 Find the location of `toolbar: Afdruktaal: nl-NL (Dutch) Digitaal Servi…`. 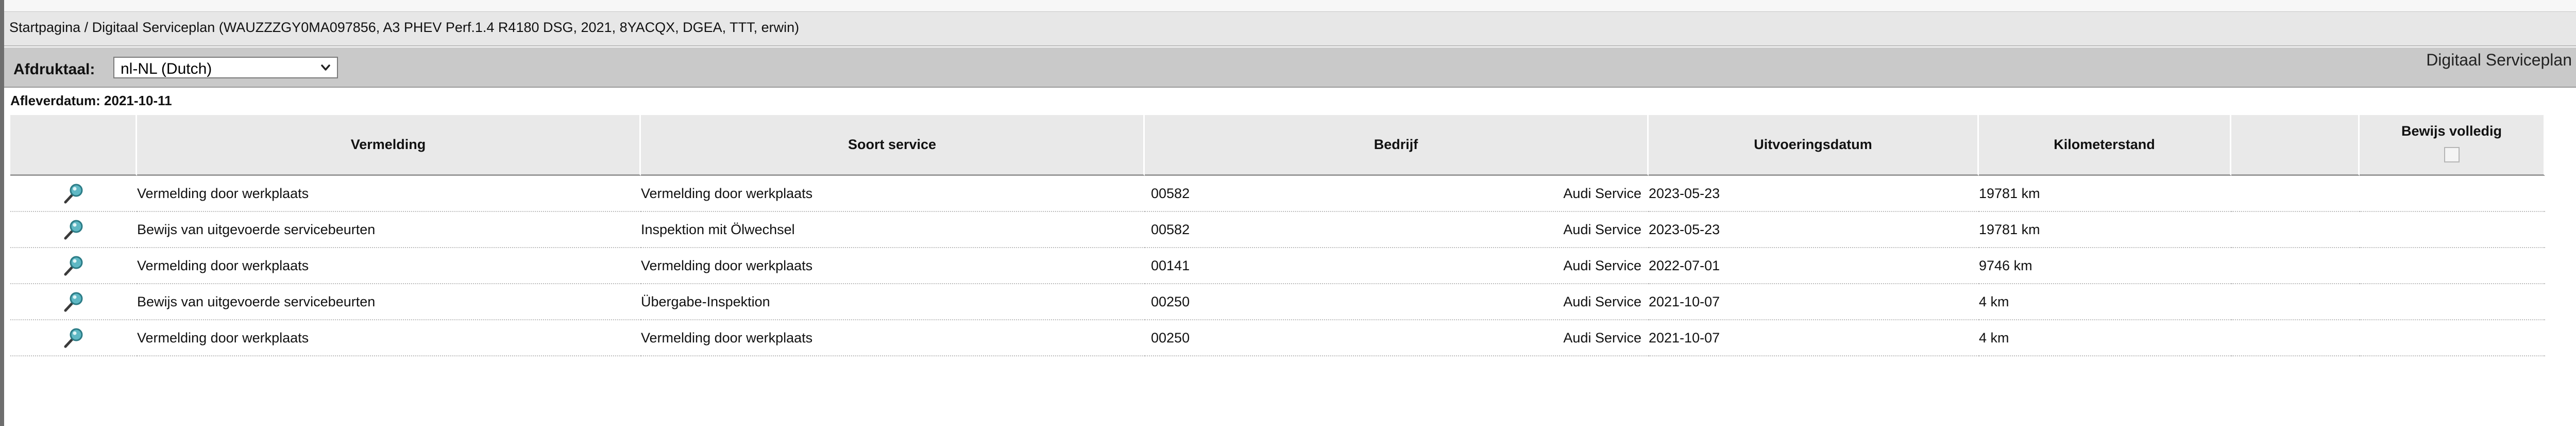

toolbar: Afdruktaal: nl-NL (Dutch) Digitaal Servi… is located at coordinates (1290, 67).